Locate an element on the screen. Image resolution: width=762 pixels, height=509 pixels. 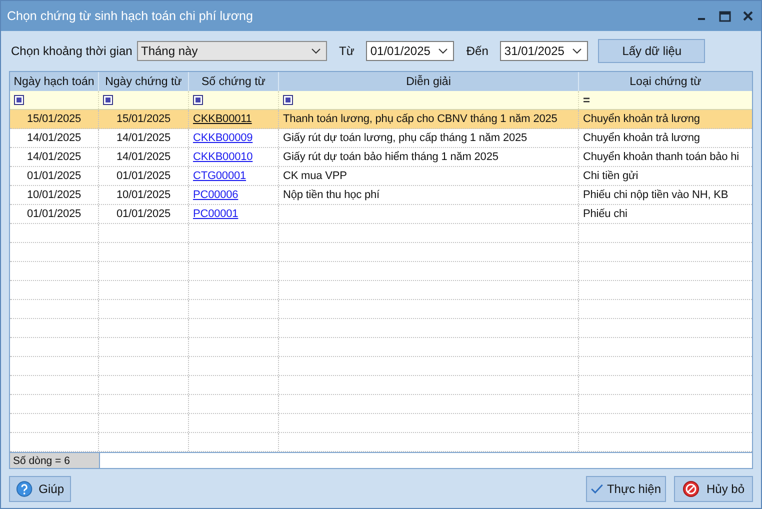
help-icon is located at coordinates (24, 489).